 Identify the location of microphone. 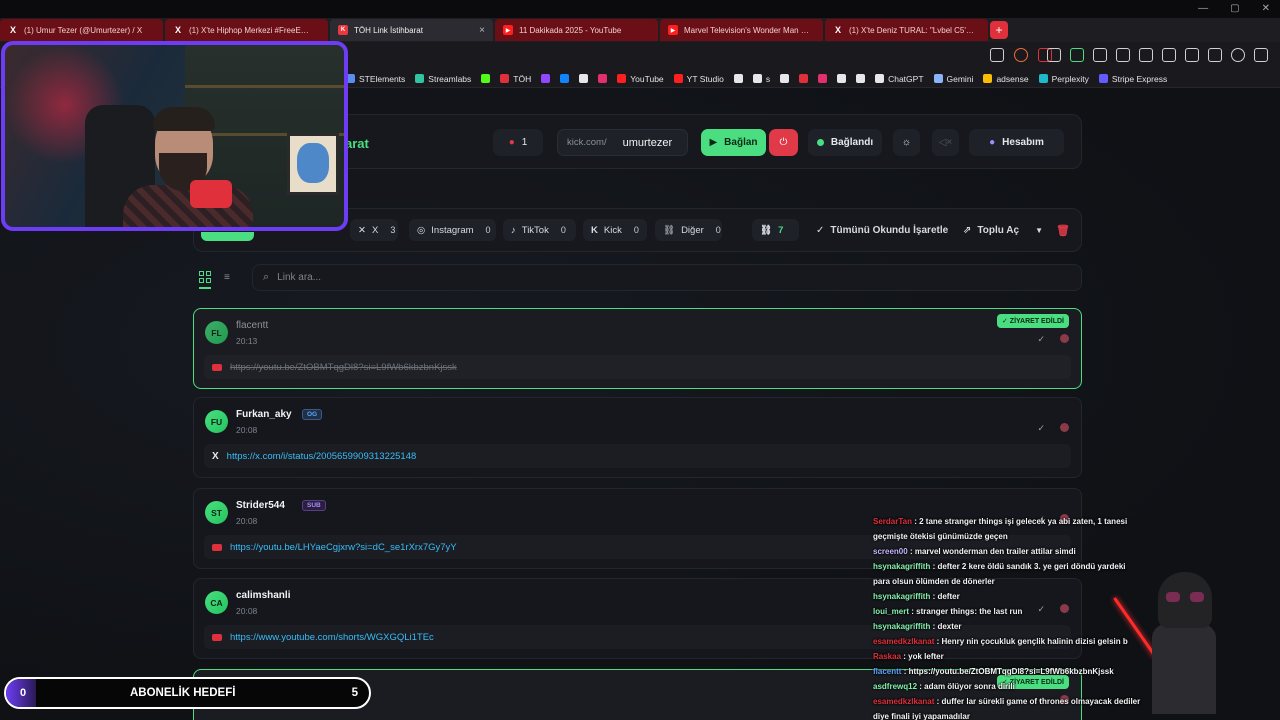
(211, 194).